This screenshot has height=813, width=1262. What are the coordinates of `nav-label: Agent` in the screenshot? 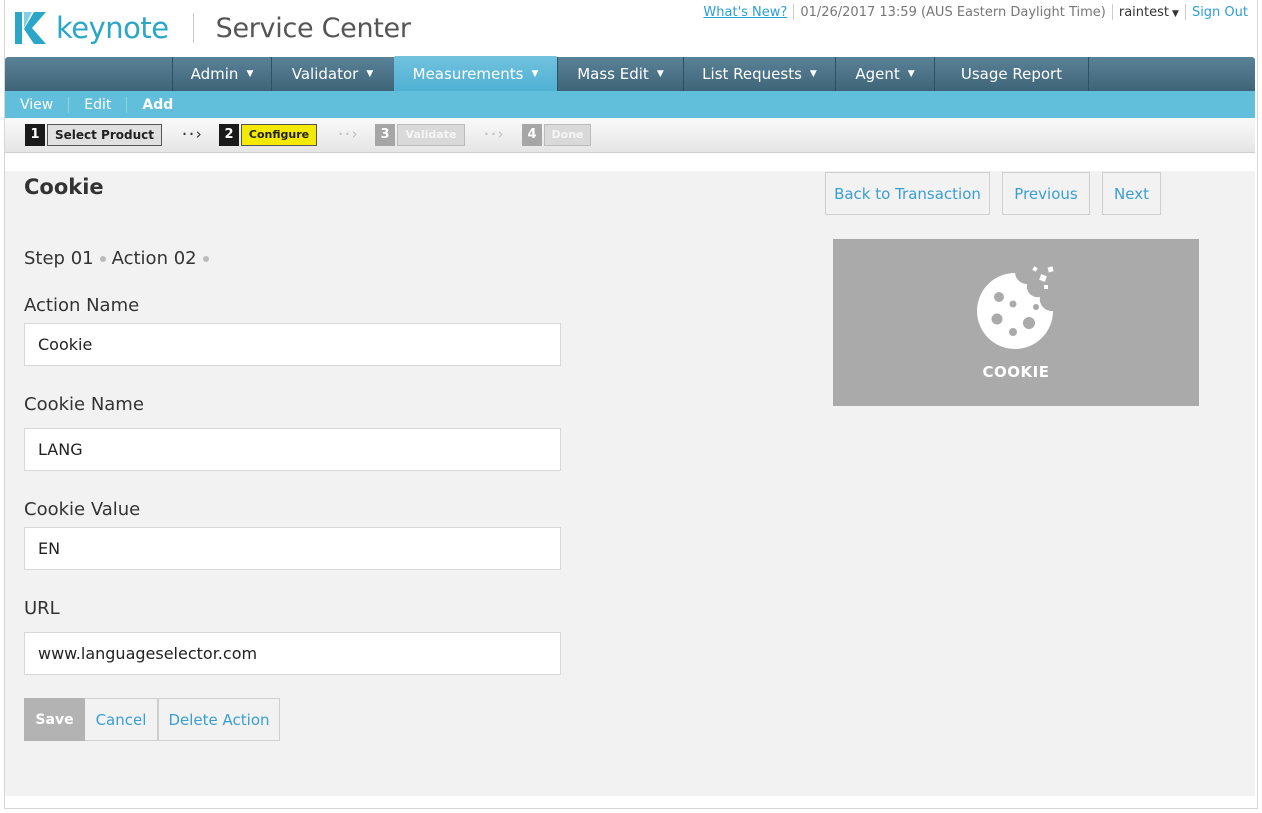 It's located at (877, 74).